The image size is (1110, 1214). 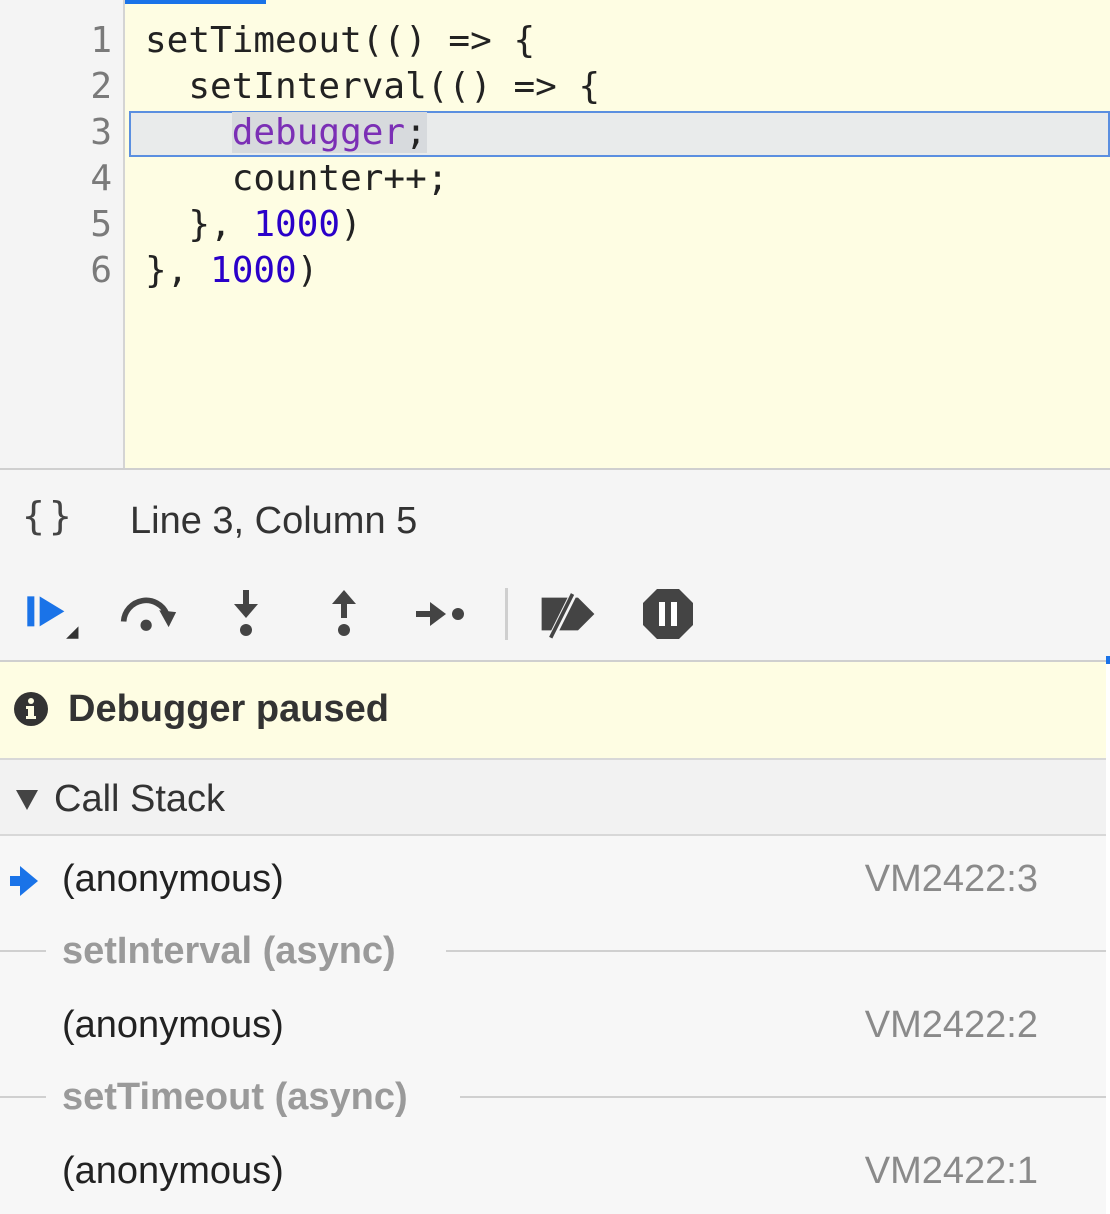 I want to click on step-over-button, so click(x=148, y=614).